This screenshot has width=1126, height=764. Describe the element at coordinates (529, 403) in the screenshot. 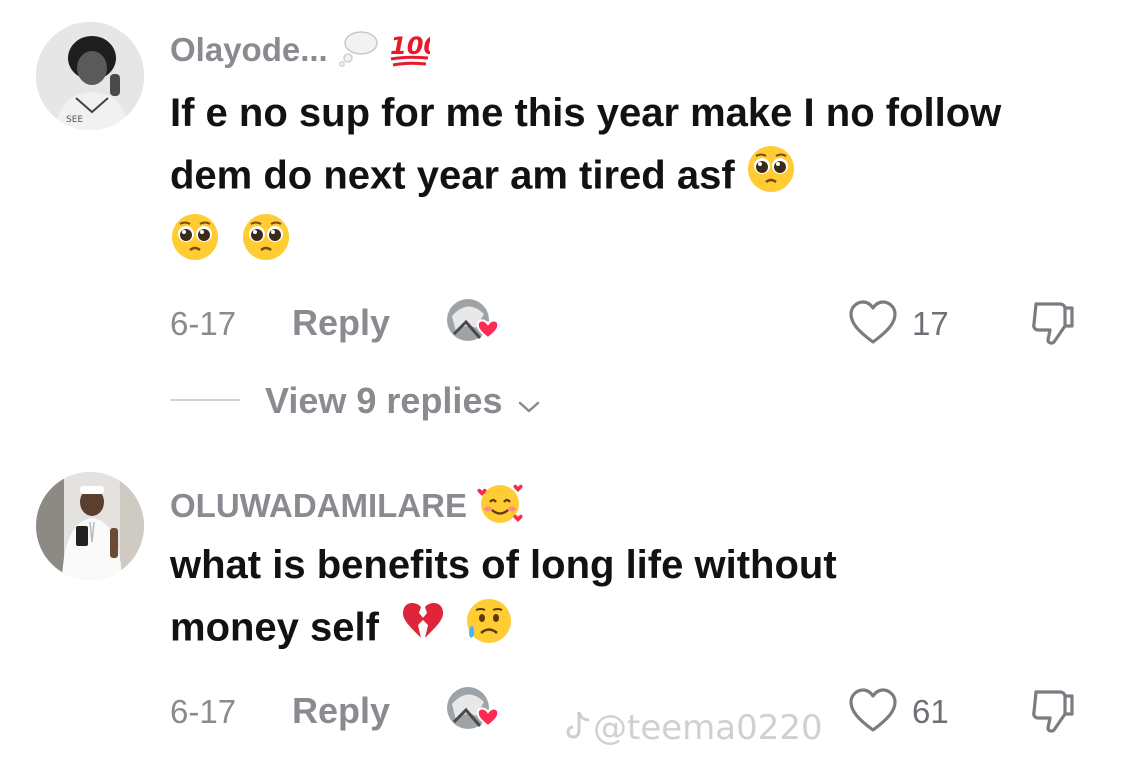

I see `chevron-down-icon` at that location.